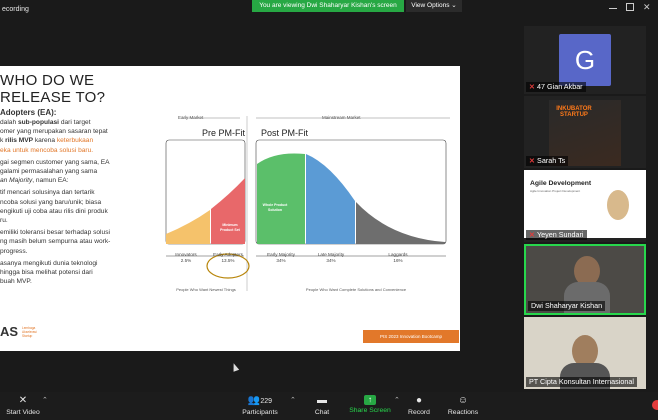 Image resolution: width=658 pixels, height=420 pixels. I want to click on participant-name-text: PT Cipta Konsultan Internasional, so click(581, 381).